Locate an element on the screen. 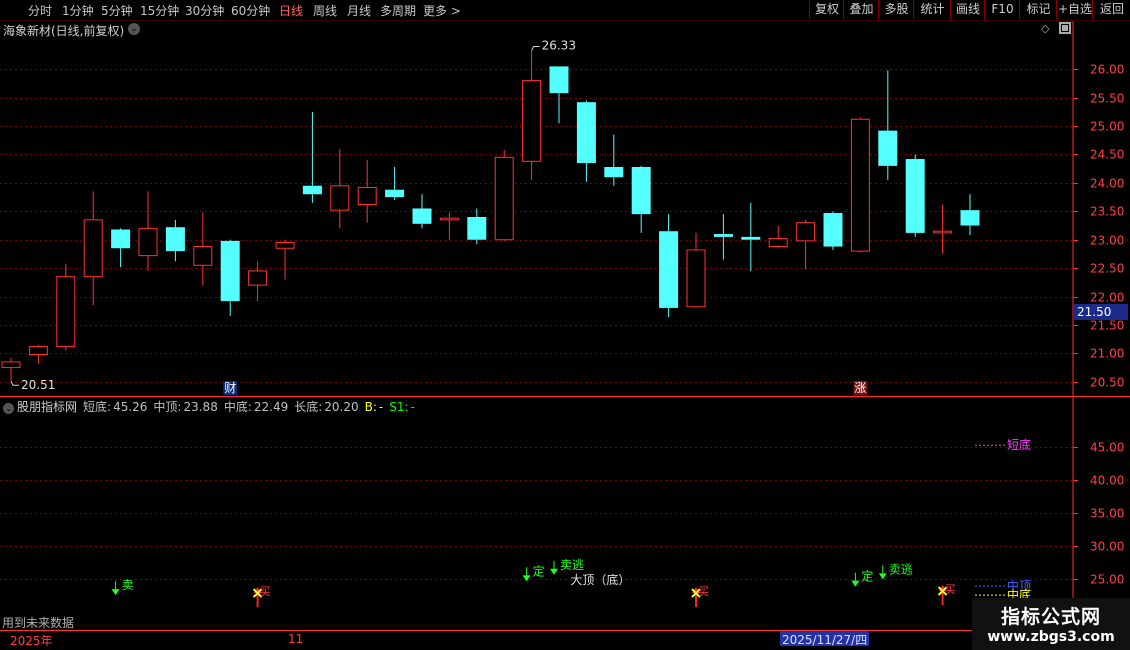 The width and height of the screenshot is (1130, 650). signal-sell: 卖逃 is located at coordinates (895, 571).